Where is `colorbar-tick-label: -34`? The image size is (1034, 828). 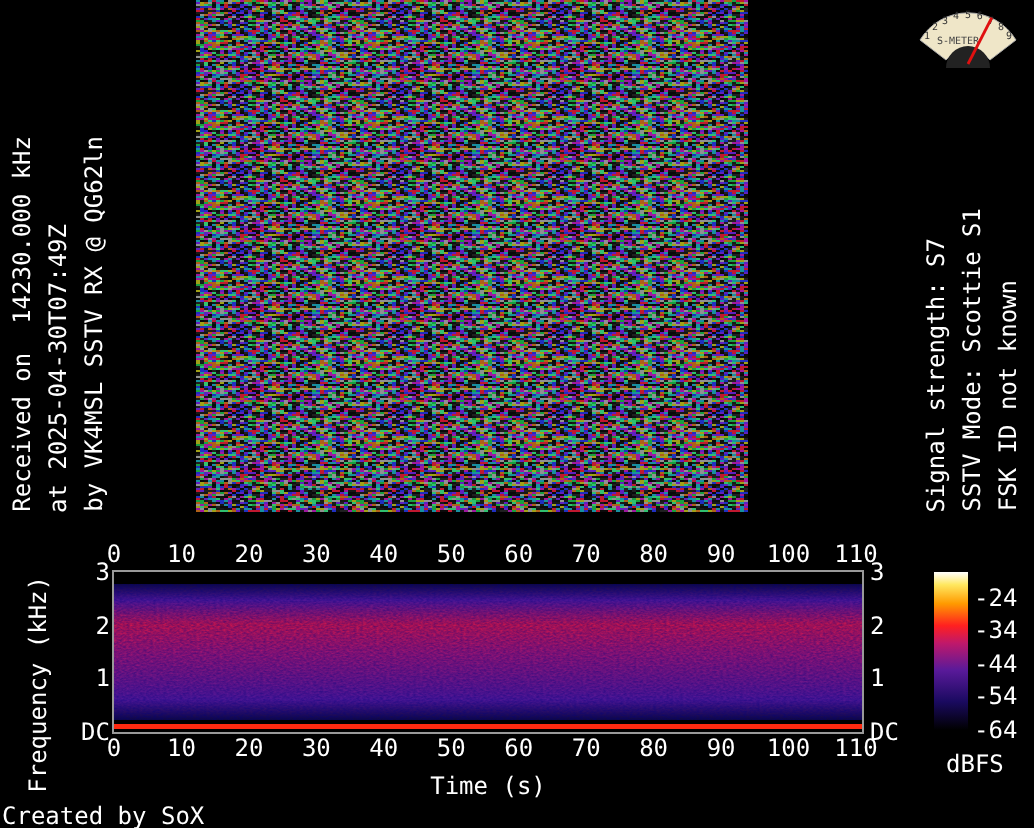 colorbar-tick-label: -34 is located at coordinates (996, 630).